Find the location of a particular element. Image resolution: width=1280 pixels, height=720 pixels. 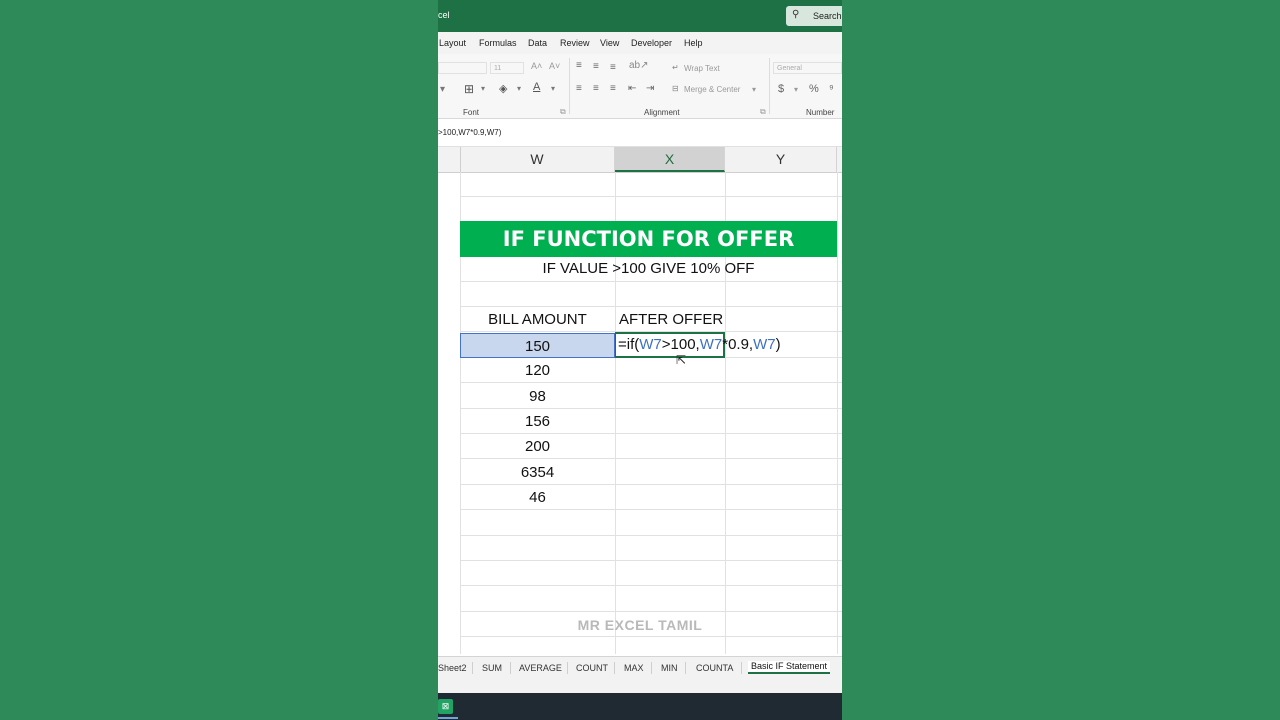

top-align-icon: ≡ is located at coordinates (579, 65).